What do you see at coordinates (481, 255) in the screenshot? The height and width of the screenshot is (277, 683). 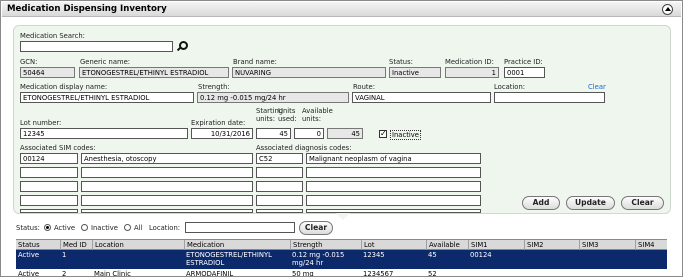 I see `cell-sim1: 00124` at bounding box center [481, 255].